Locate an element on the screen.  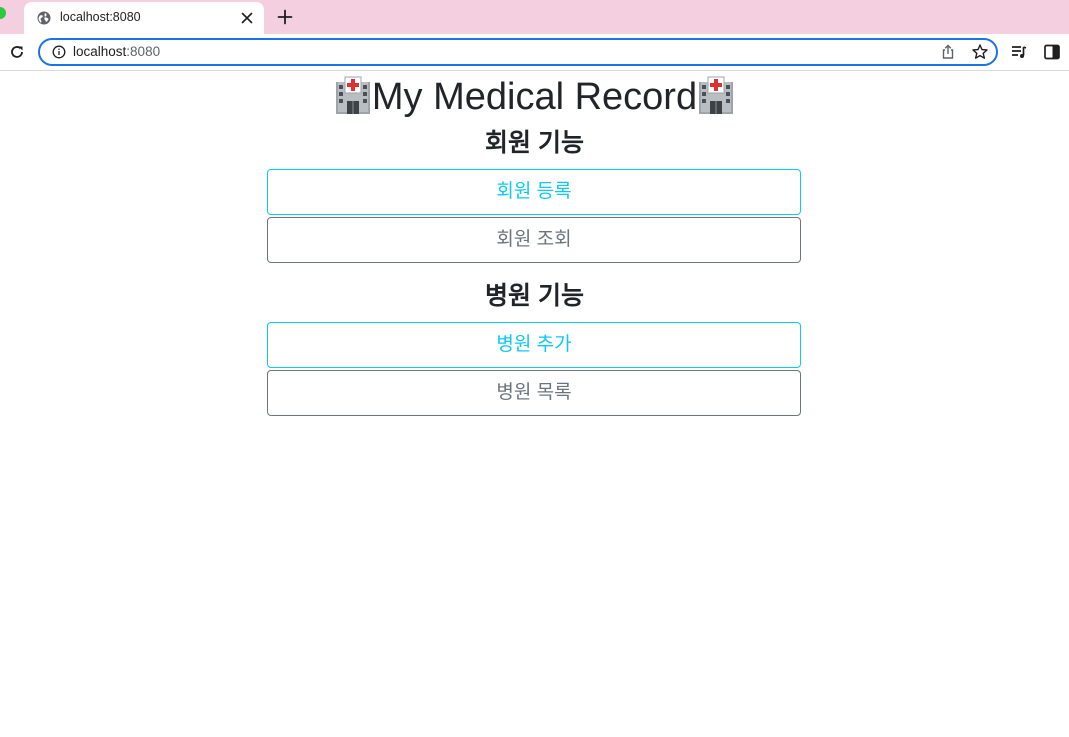
hospital-add-button: 병원 추가 is located at coordinates (534, 345).